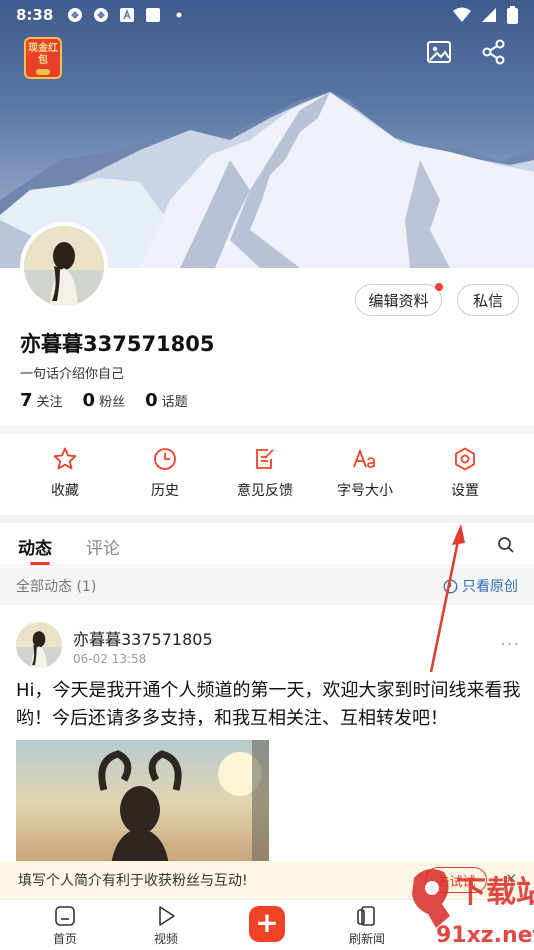 Image resolution: width=534 pixels, height=950 pixels. Describe the element at coordinates (43, 54) in the screenshot. I see `redpacket-label: 现金红包` at that location.